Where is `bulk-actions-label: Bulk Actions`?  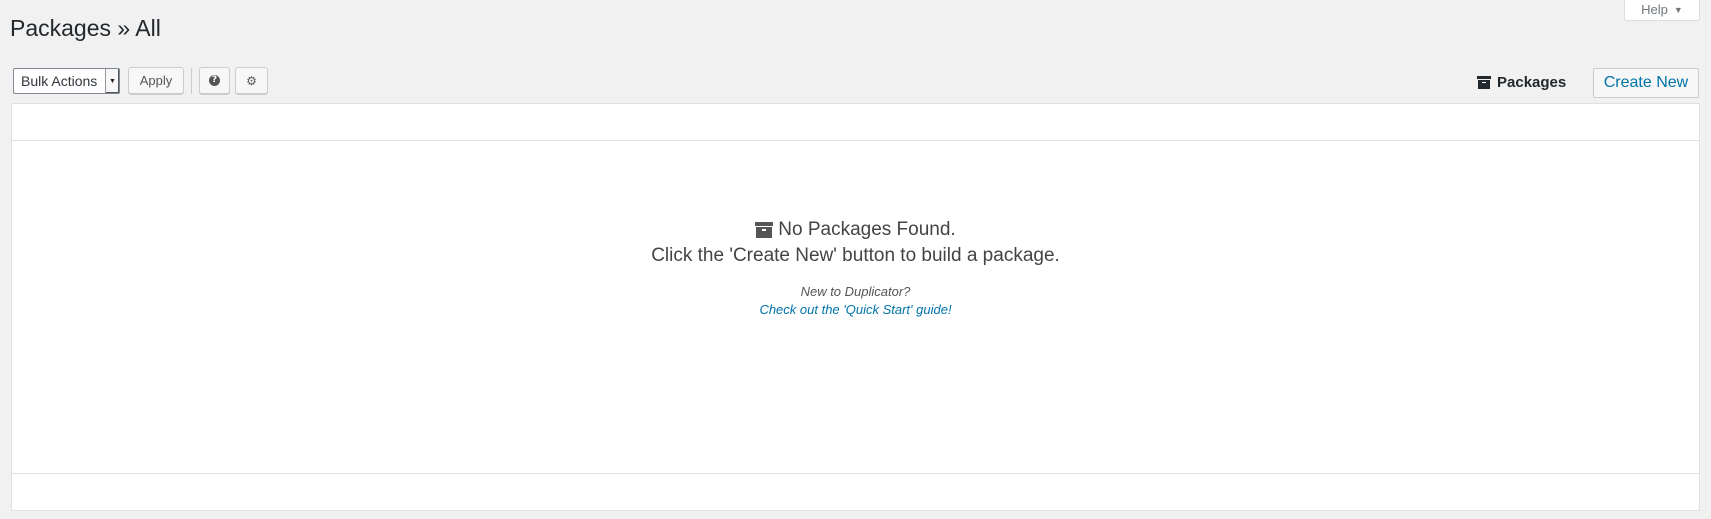
bulk-actions-label: Bulk Actions is located at coordinates (59, 81).